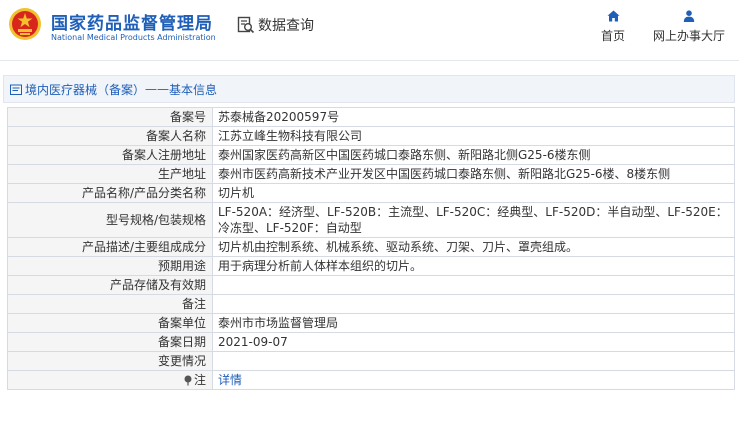 The image size is (739, 429). I want to click on field-label: 生产地址, so click(110, 174).